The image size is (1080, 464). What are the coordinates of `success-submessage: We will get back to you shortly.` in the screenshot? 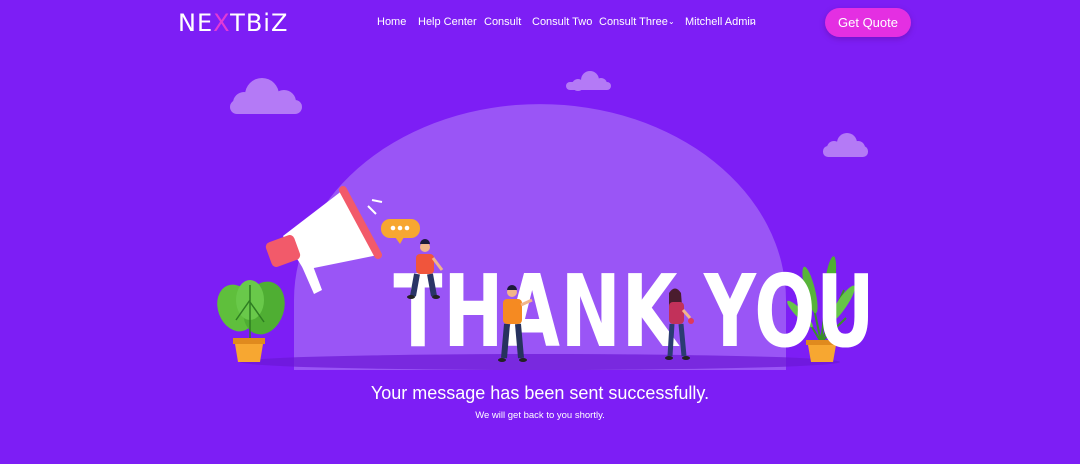 It's located at (540, 415).